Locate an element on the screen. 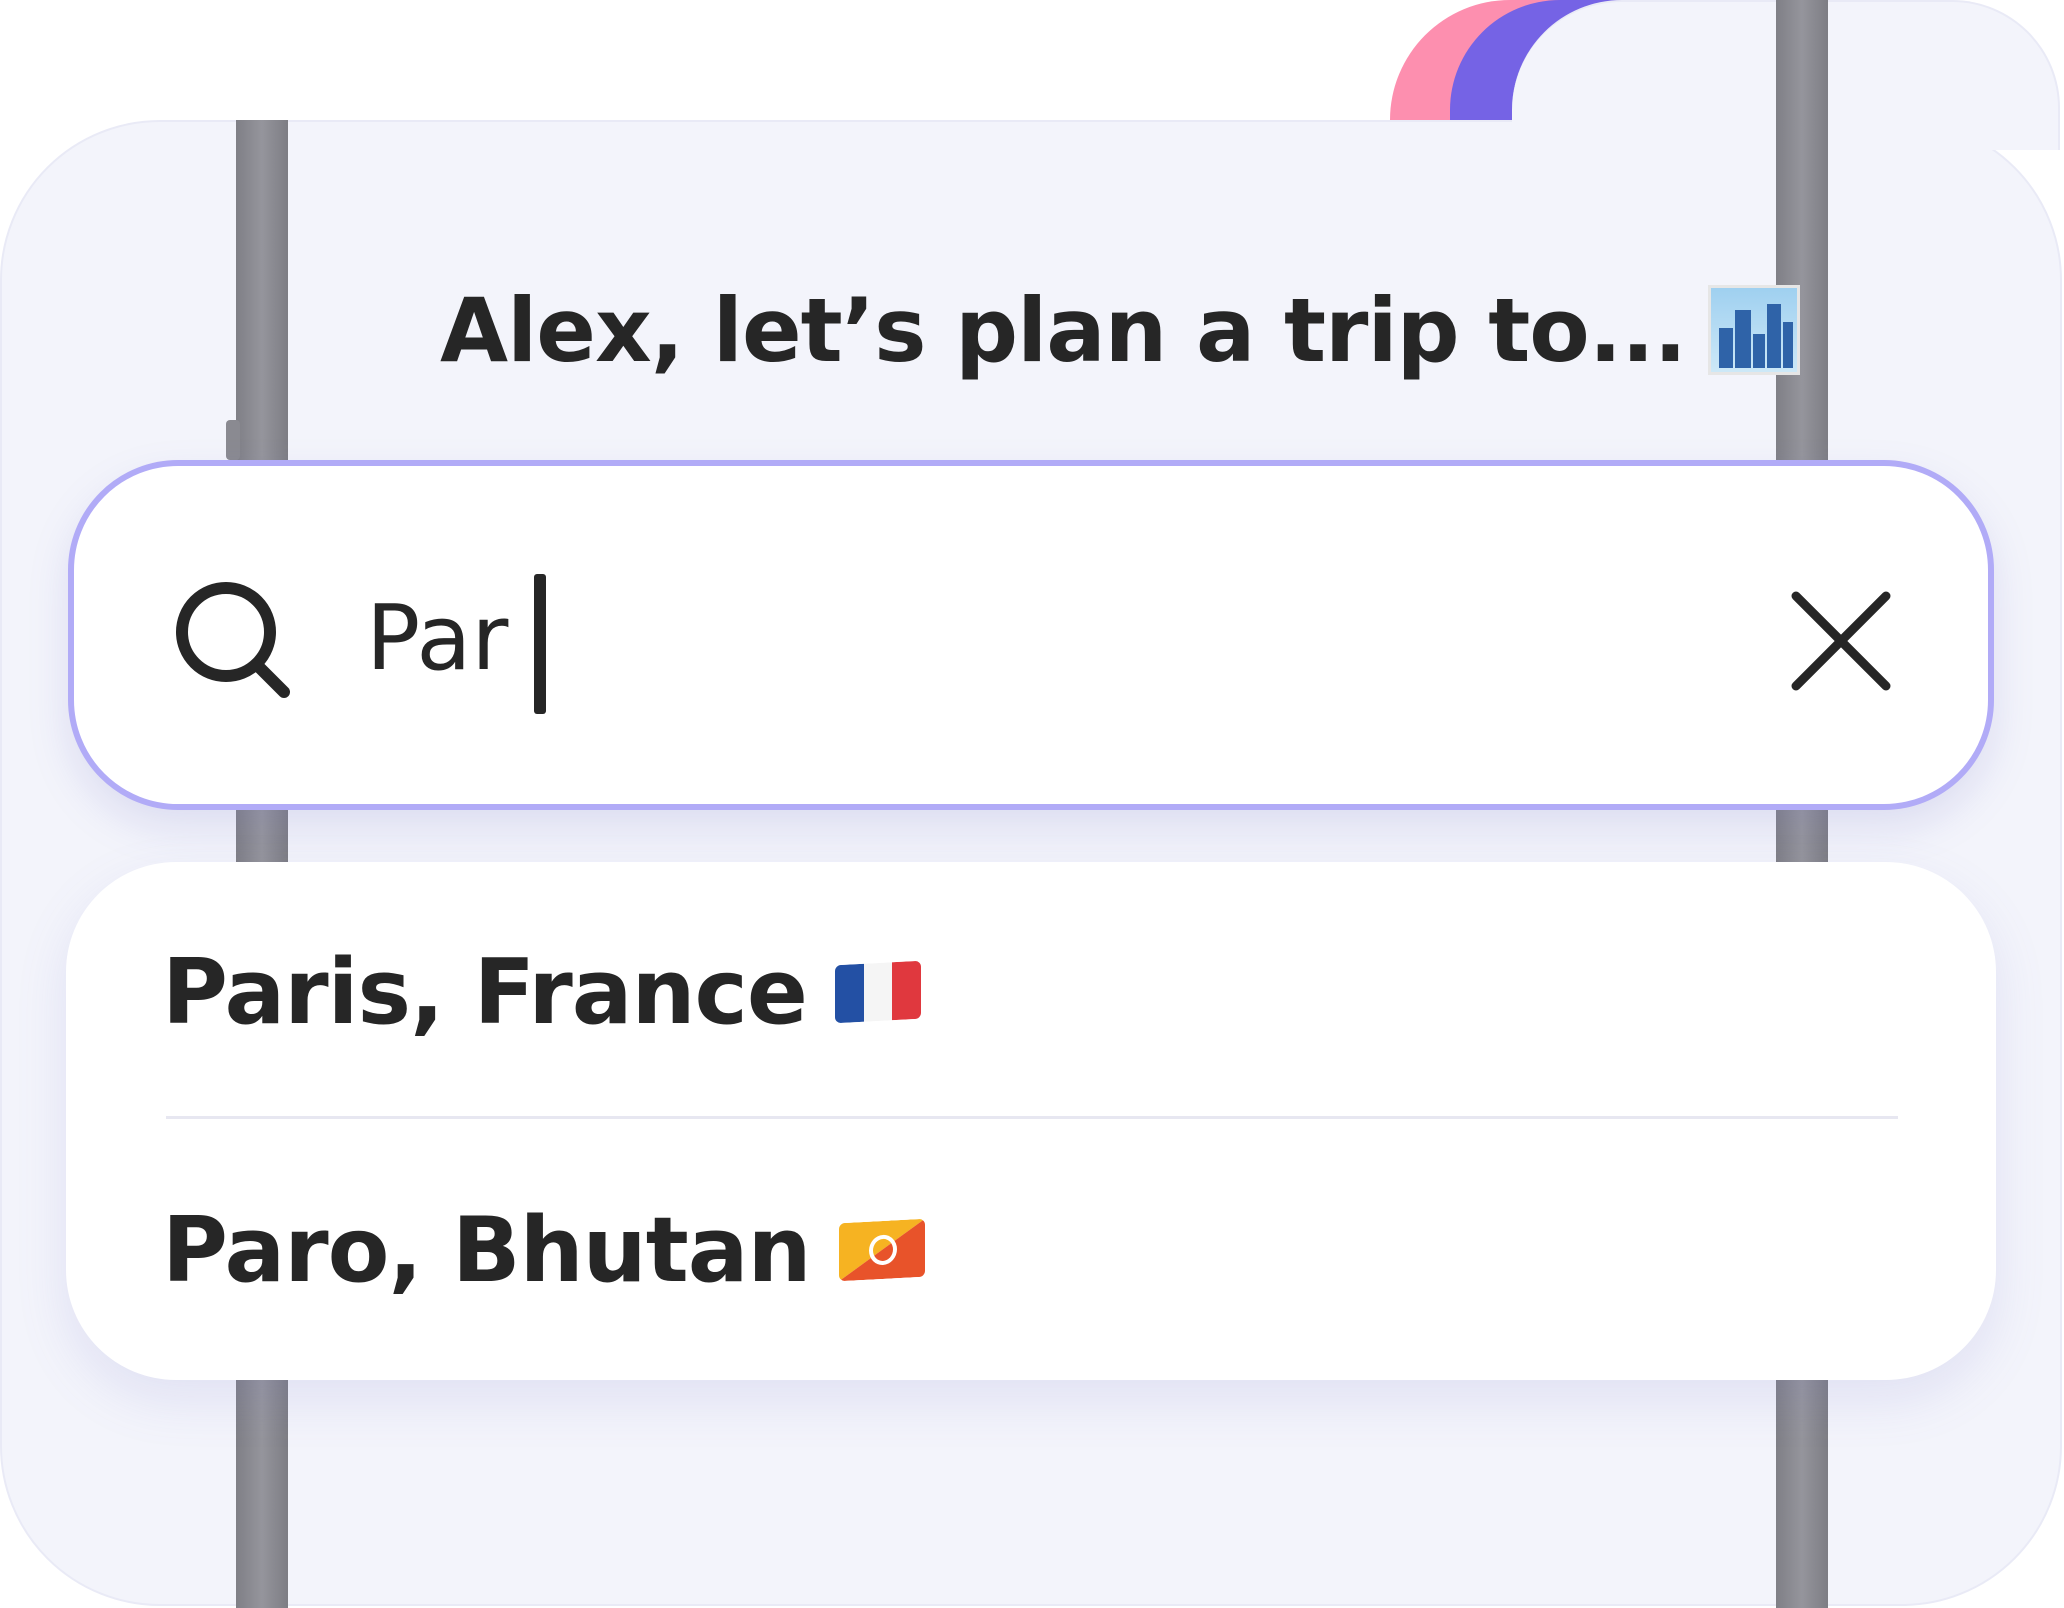  text-caret is located at coordinates (540, 644).